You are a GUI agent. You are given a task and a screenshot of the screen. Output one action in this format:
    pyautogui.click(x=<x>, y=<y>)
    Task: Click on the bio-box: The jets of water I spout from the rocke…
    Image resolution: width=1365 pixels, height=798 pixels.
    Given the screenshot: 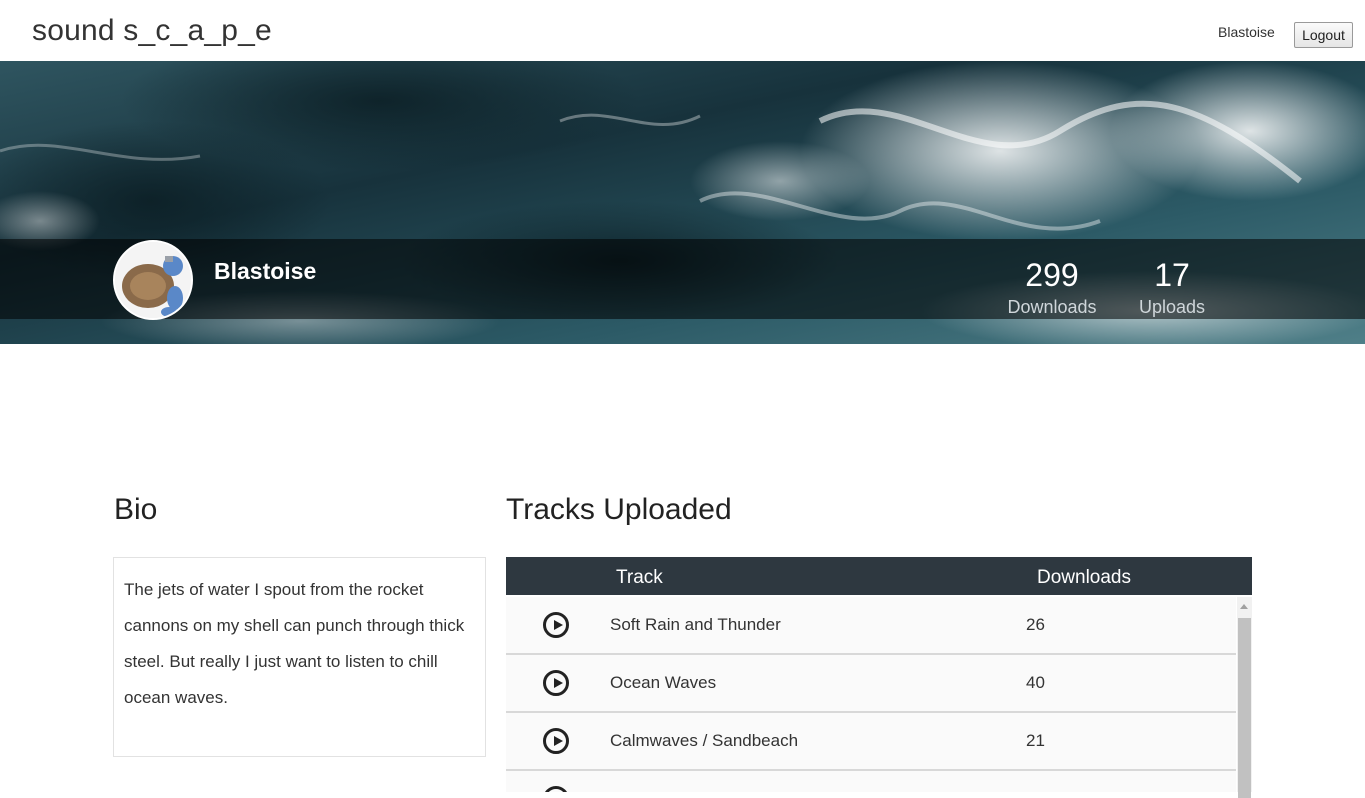 What is the action you would take?
    pyautogui.click(x=299, y=657)
    